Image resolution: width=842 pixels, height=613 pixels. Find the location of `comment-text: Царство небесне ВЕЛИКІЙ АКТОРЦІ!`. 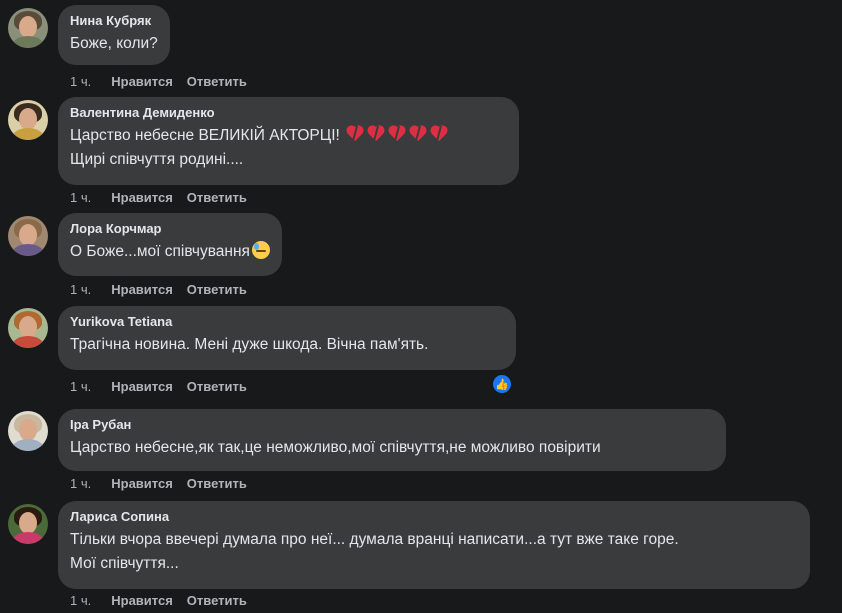

comment-text: Царство небесне ВЕЛИКІЙ АКТОРЦІ! is located at coordinates (288, 136).